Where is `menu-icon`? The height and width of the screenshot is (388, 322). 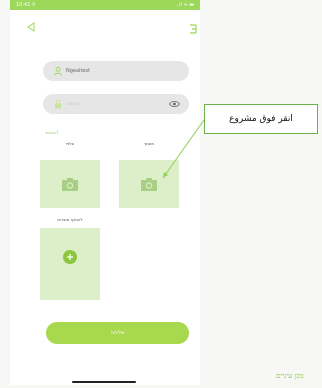 menu-icon is located at coordinates (193, 29).